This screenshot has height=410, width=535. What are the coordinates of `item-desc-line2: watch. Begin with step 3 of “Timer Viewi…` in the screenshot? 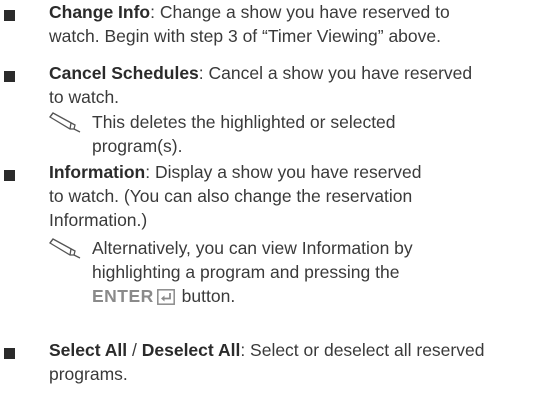 It's located at (245, 36).